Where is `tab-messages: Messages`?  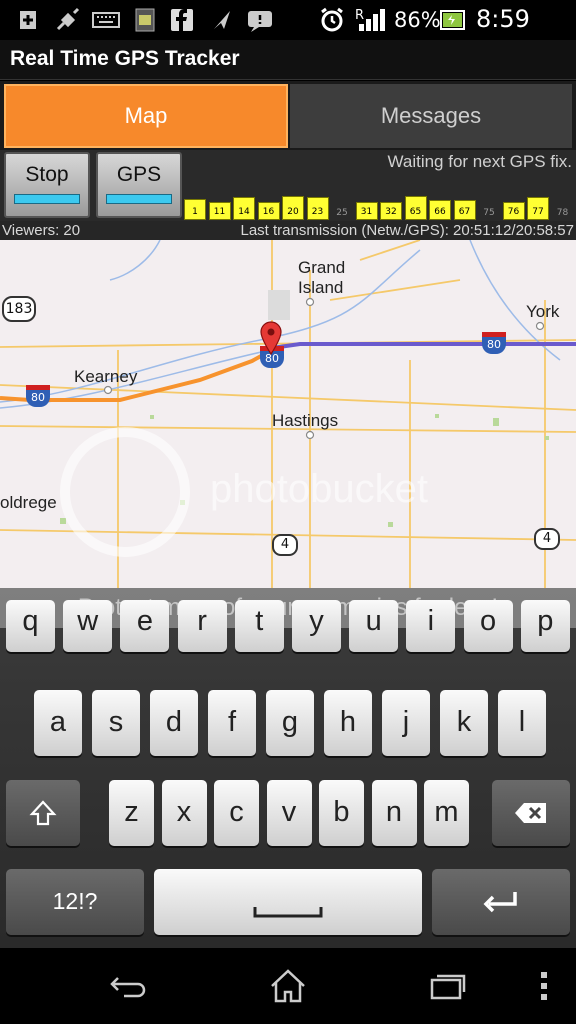 tab-messages: Messages is located at coordinates (431, 116).